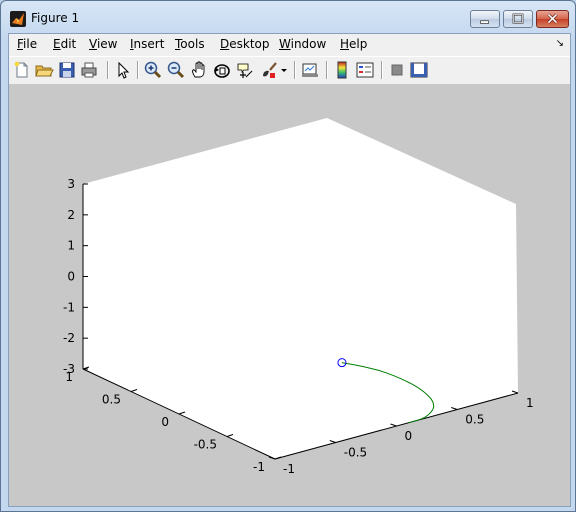  I want to click on x-tick-label: 0, so click(409, 436).